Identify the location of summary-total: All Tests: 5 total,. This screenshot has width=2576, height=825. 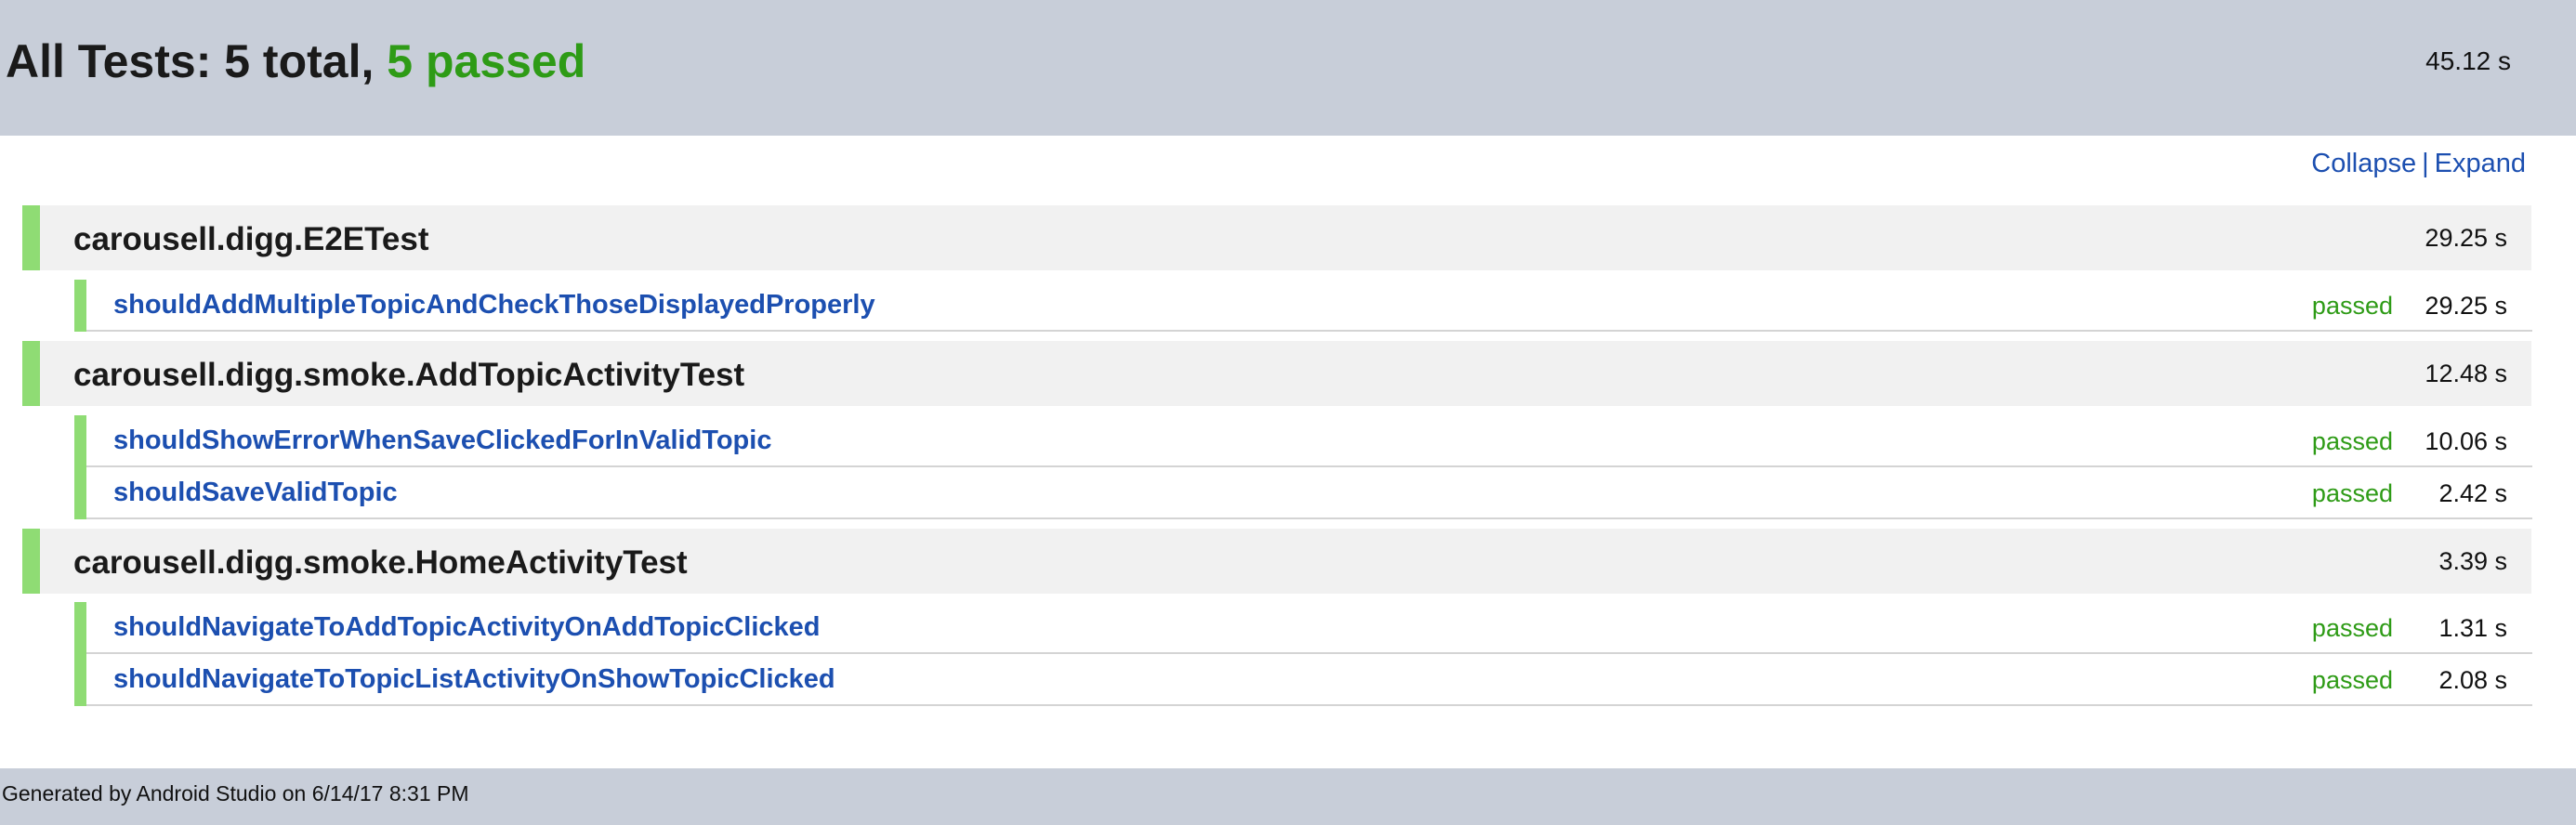
(197, 61).